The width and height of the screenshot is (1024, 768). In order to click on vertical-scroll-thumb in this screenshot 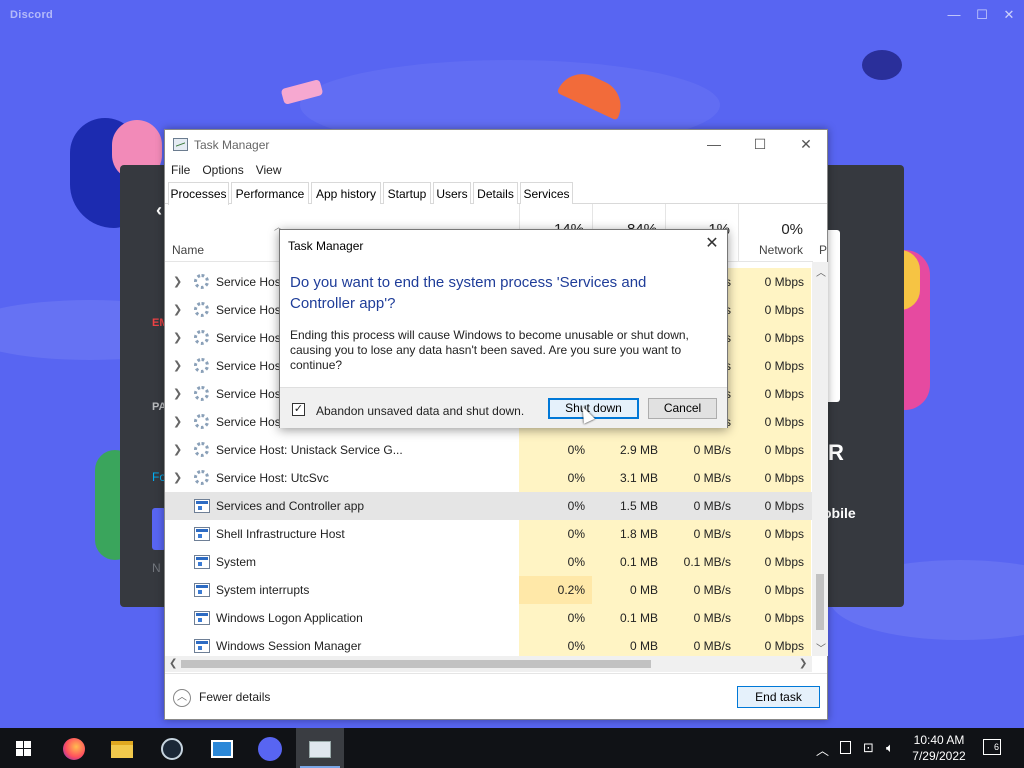, I will do `click(820, 602)`.